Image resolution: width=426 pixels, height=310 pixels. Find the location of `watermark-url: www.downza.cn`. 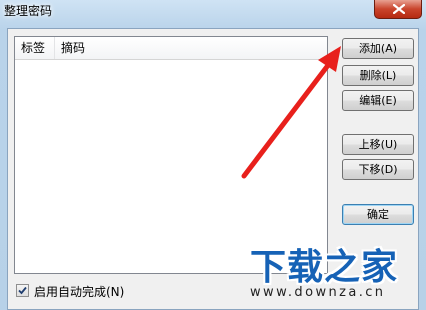

watermark-url: www.downza.cn is located at coordinates (318, 292).